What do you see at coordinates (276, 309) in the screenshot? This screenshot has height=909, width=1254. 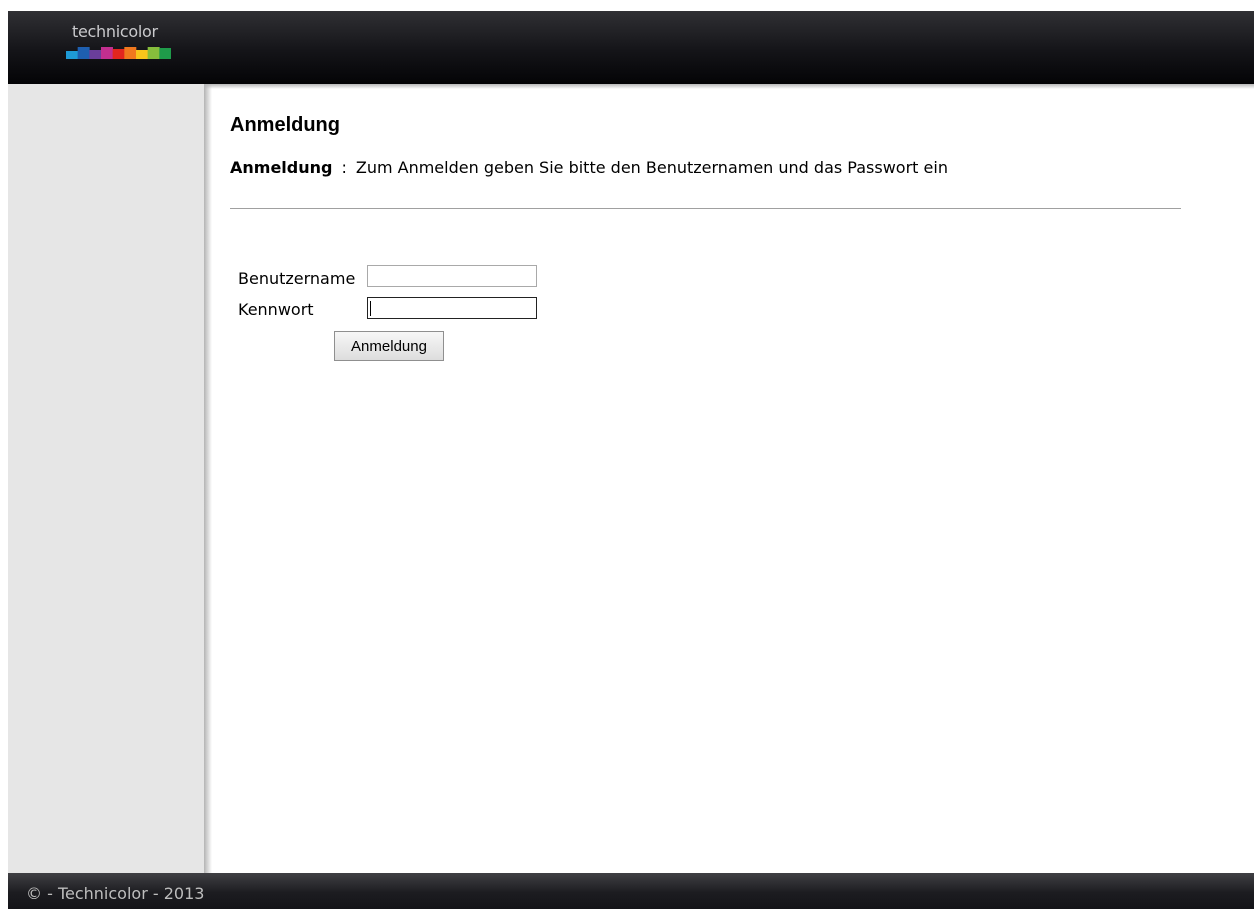 I see `password-label: Kennwort` at bounding box center [276, 309].